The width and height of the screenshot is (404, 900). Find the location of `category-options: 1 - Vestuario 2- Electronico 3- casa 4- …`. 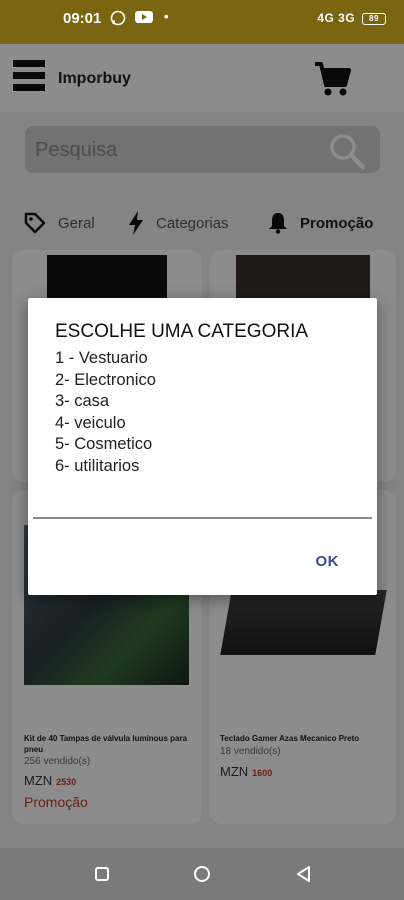

category-options: 1 - Vestuario 2- Electronico 3- casa 4- … is located at coordinates (105, 412).